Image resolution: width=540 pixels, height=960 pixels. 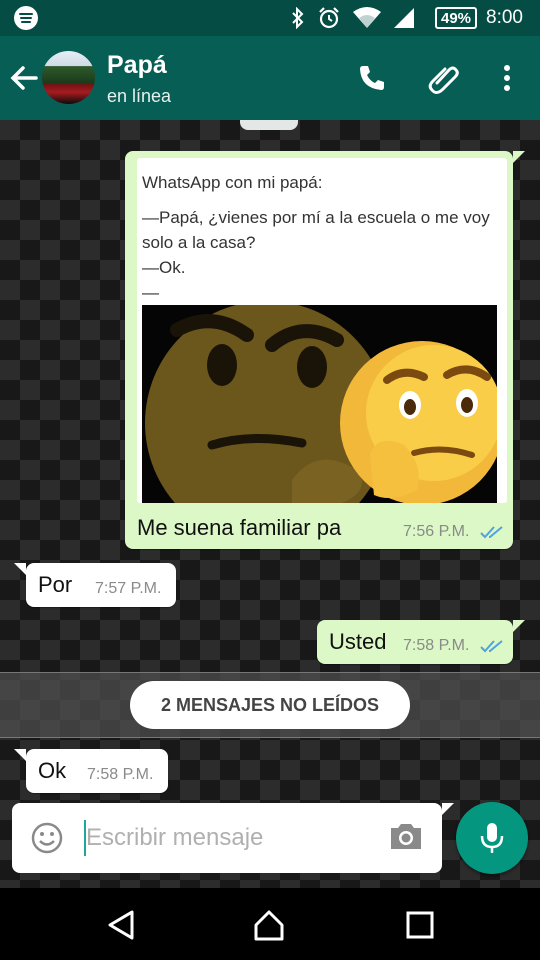 I want to click on microphone-icon, so click(x=492, y=838).